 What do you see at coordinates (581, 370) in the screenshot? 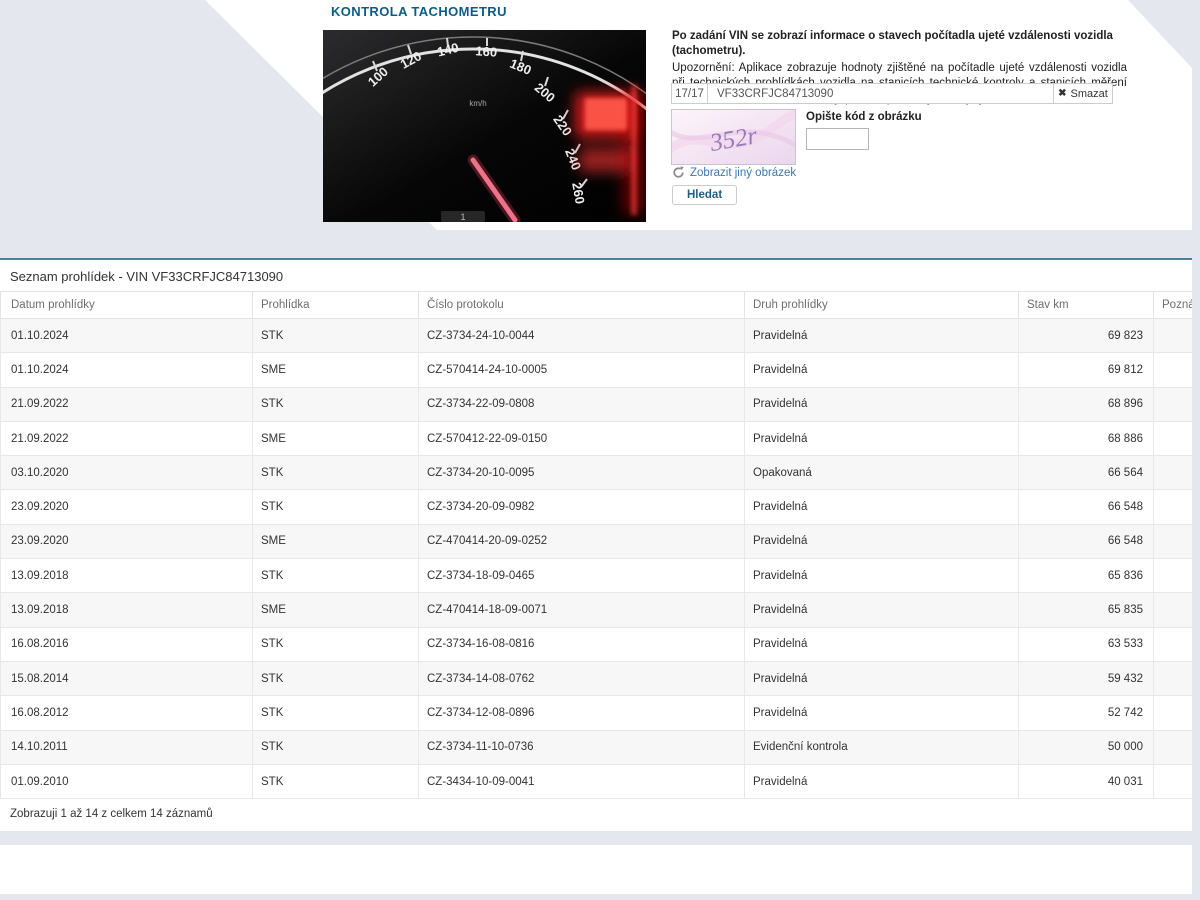
I see `cell-protocol-number: CZ-570414-24-10-0005` at bounding box center [581, 370].